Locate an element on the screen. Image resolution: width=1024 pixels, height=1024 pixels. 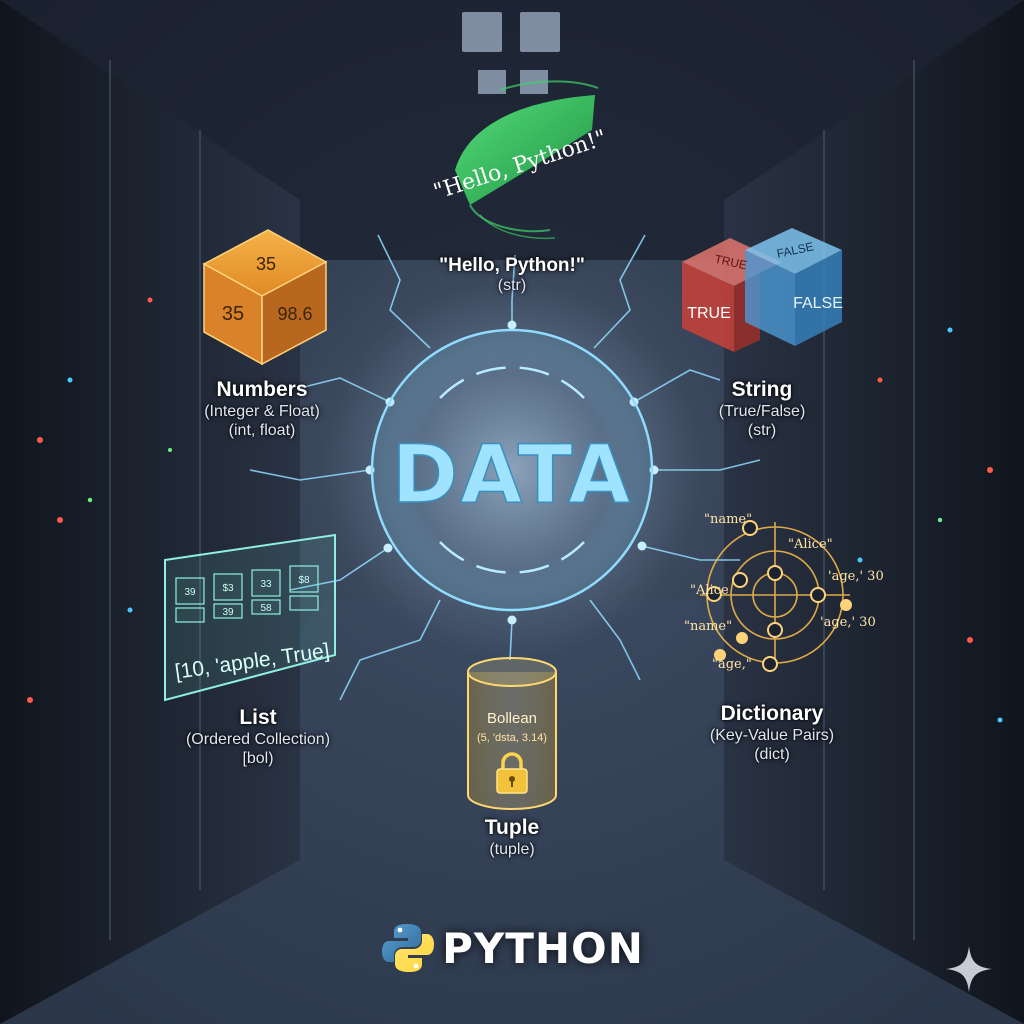
list-cell-1: 39 is located at coordinates (190, 592).